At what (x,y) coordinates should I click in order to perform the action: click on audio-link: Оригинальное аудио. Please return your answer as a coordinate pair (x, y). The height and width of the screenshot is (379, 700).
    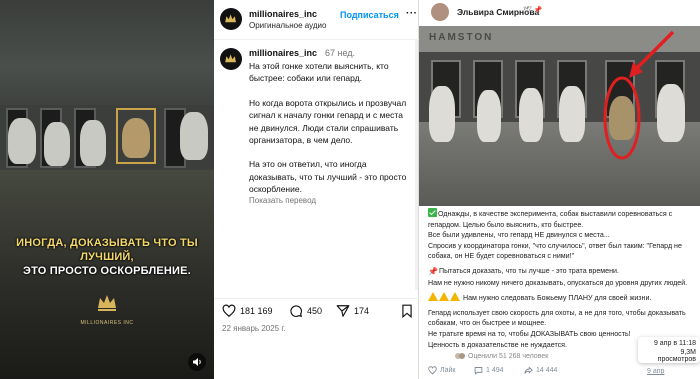
    Looking at the image, I should click on (287, 25).